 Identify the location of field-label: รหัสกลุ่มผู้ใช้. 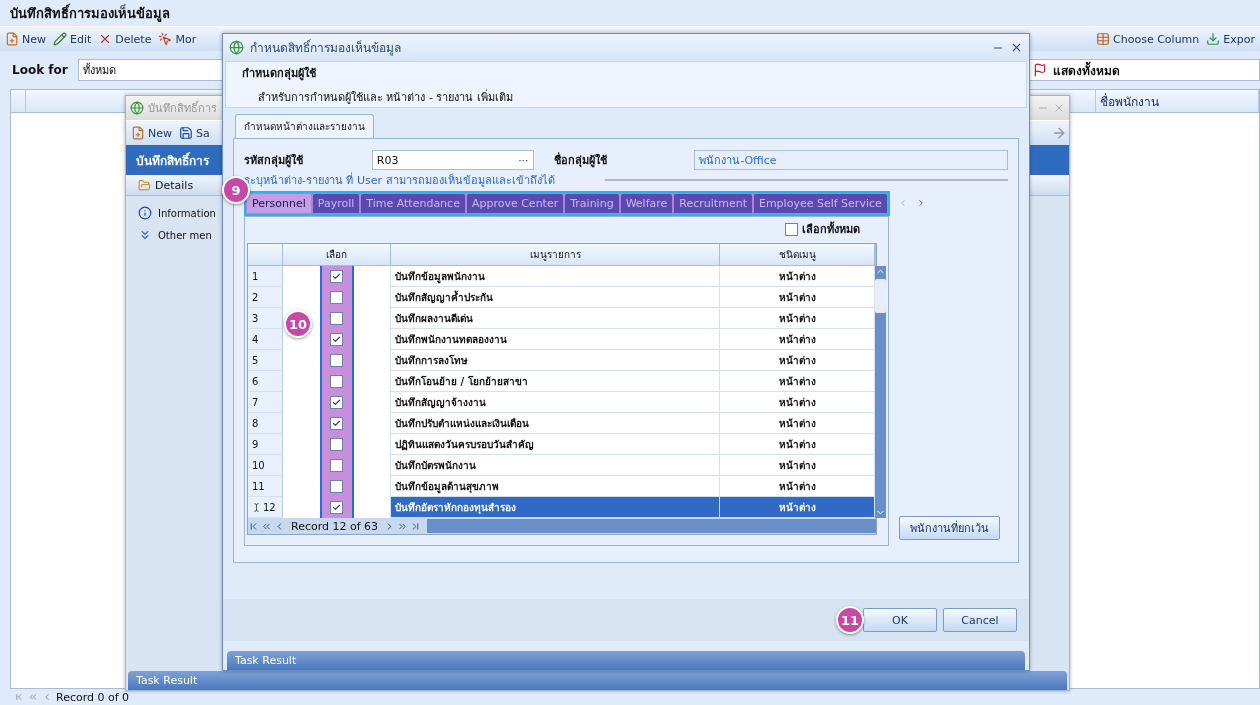
(274, 160).